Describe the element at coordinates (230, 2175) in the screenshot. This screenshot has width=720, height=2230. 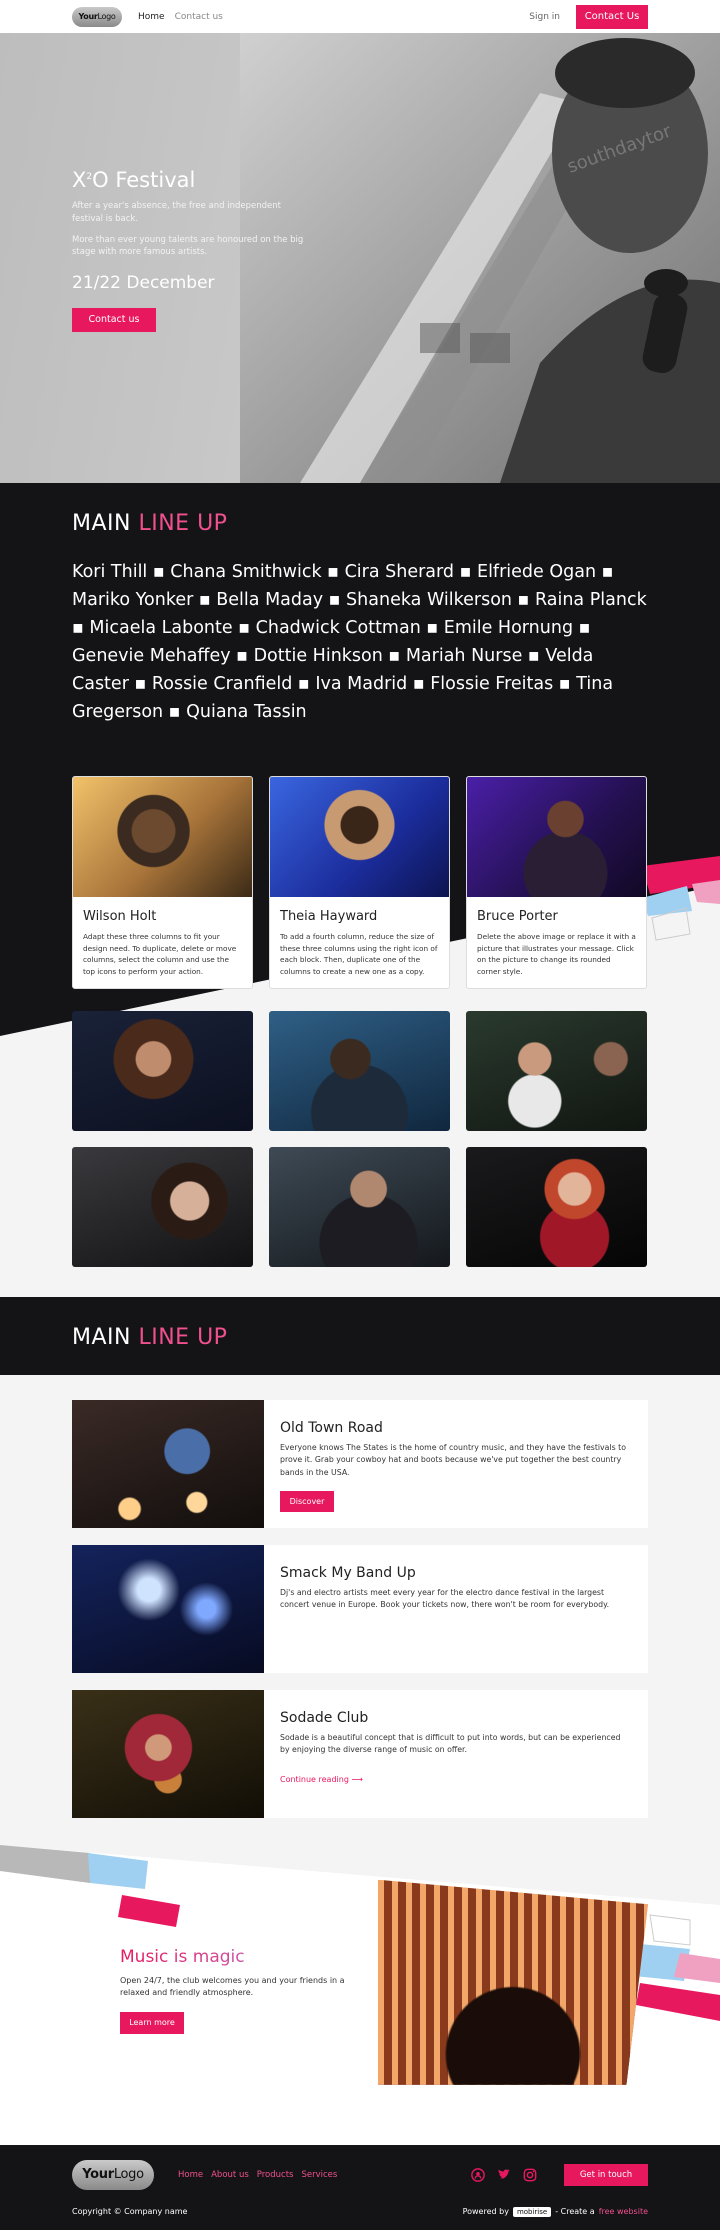
I see `footer-link-about: About us` at that location.